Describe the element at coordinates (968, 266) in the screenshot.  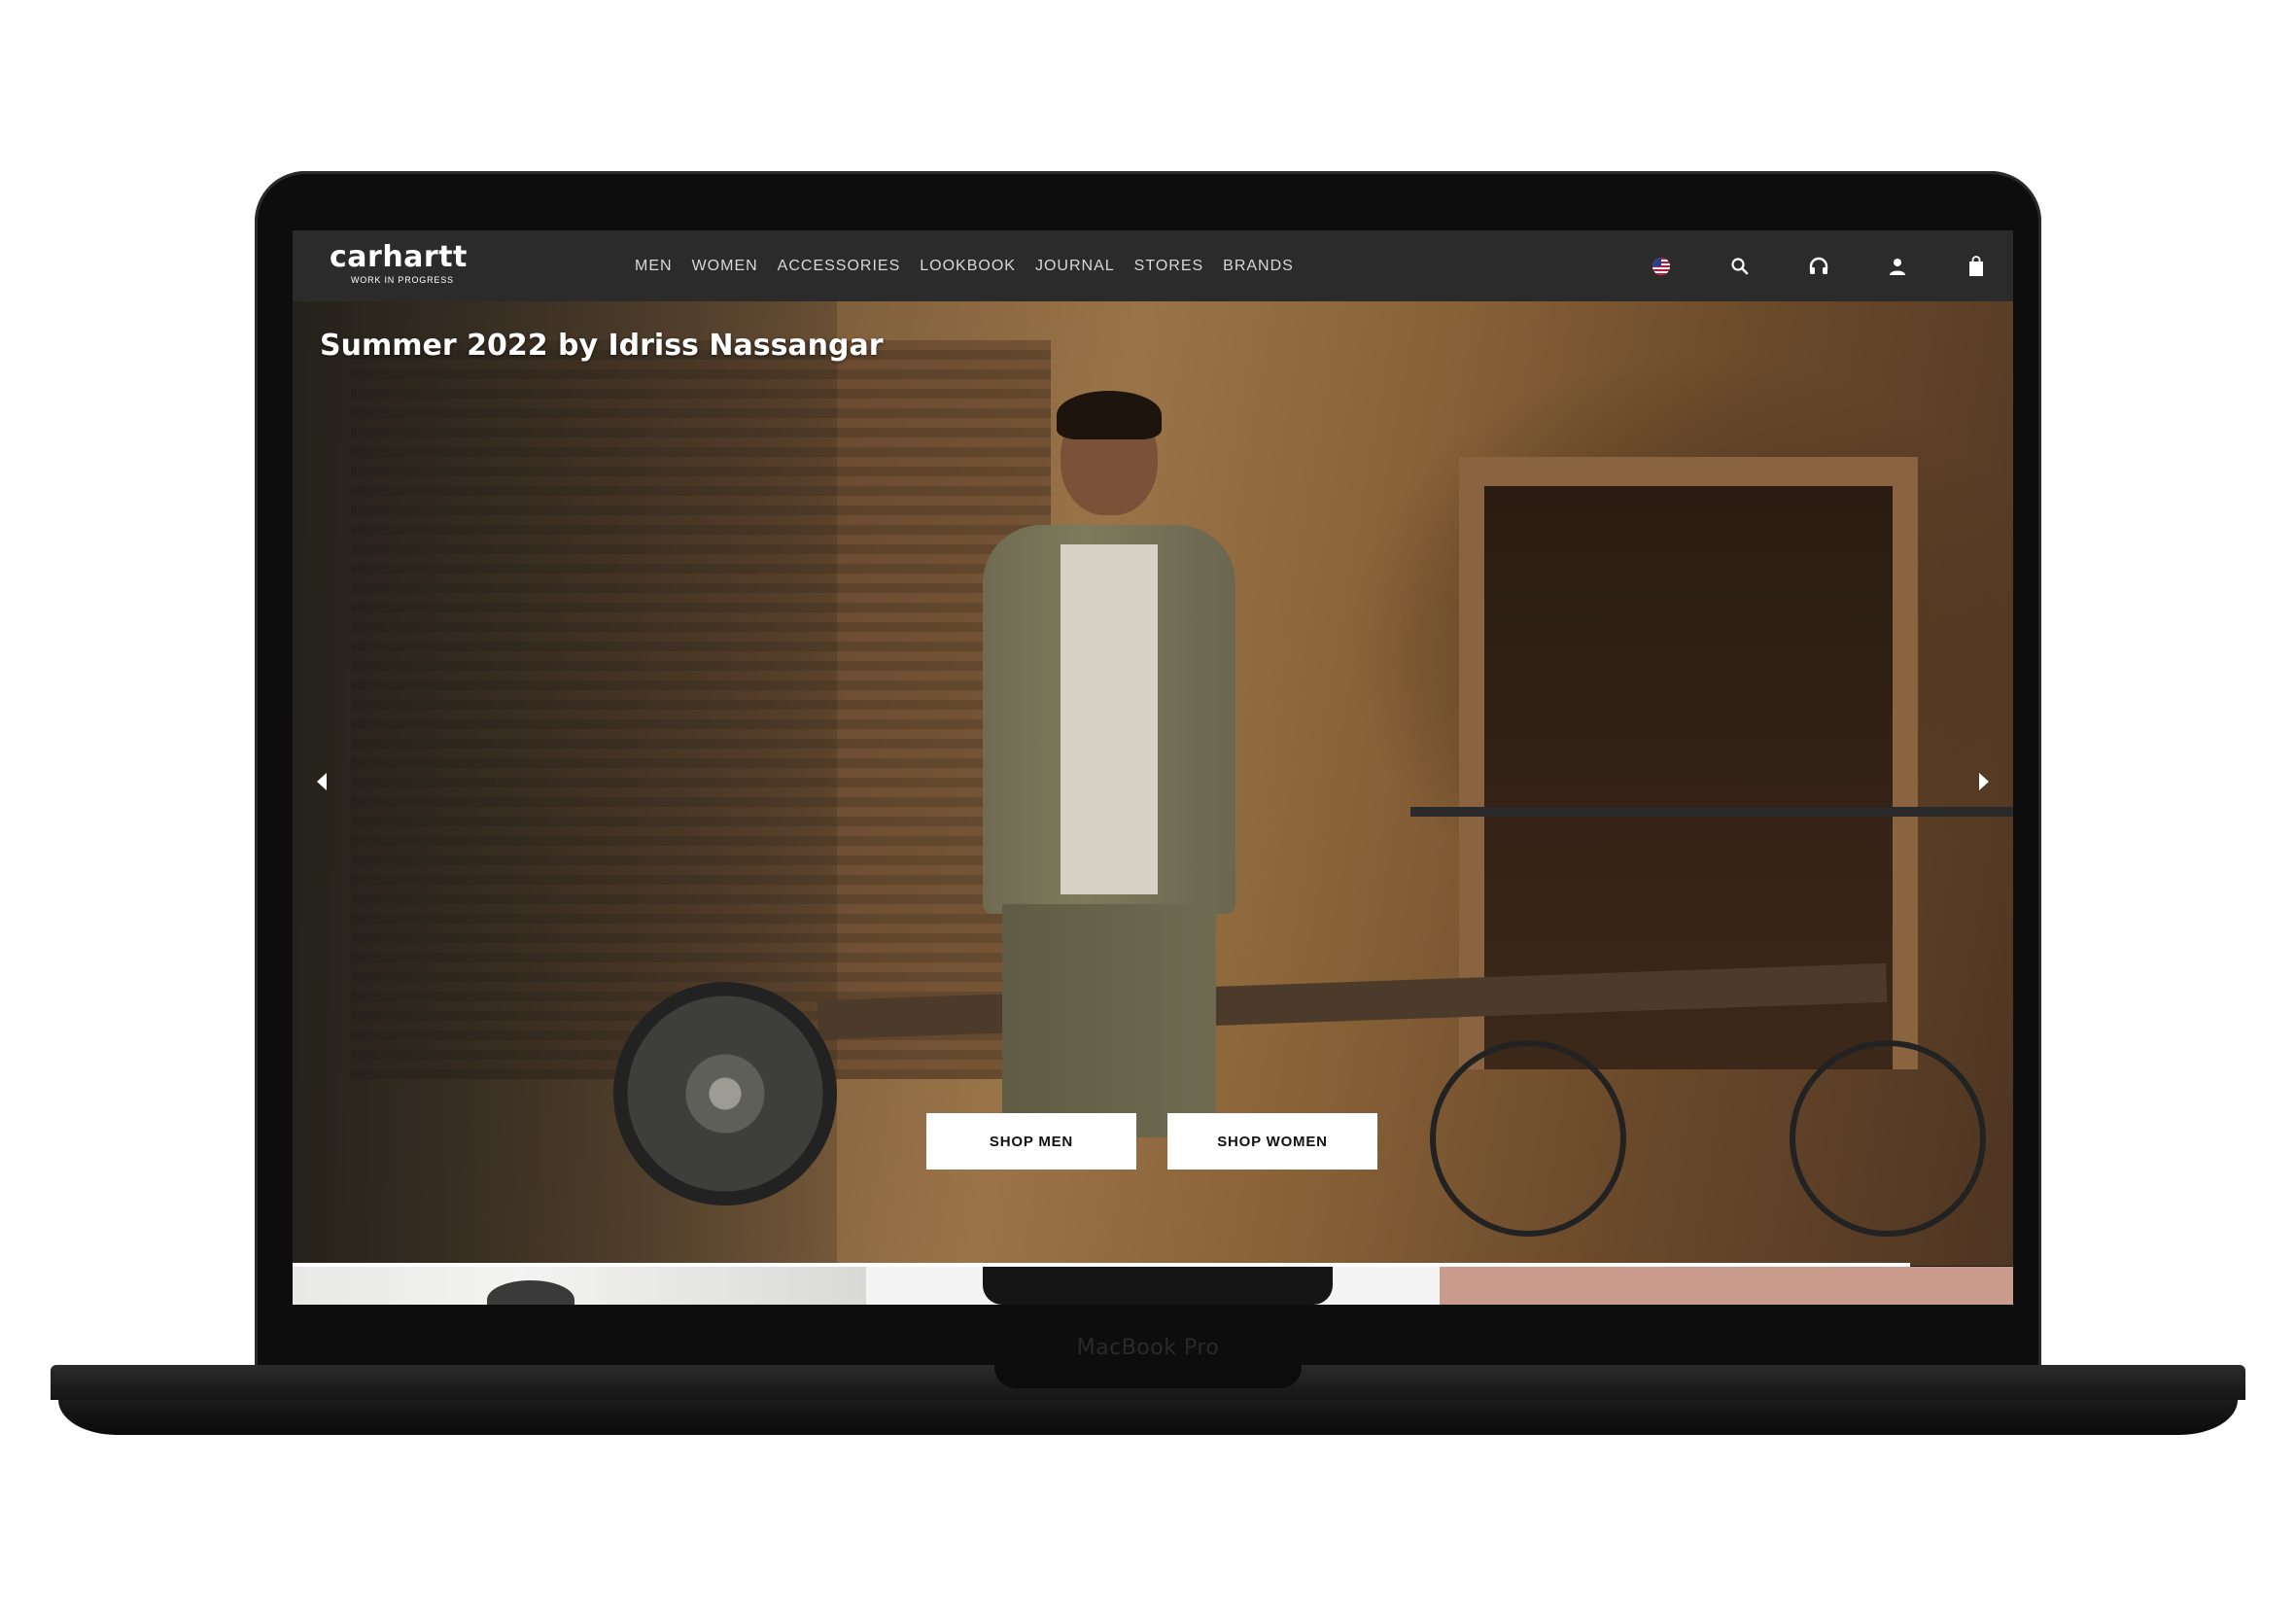
I see `nav-item-lookbook: LOOKBOOK` at that location.